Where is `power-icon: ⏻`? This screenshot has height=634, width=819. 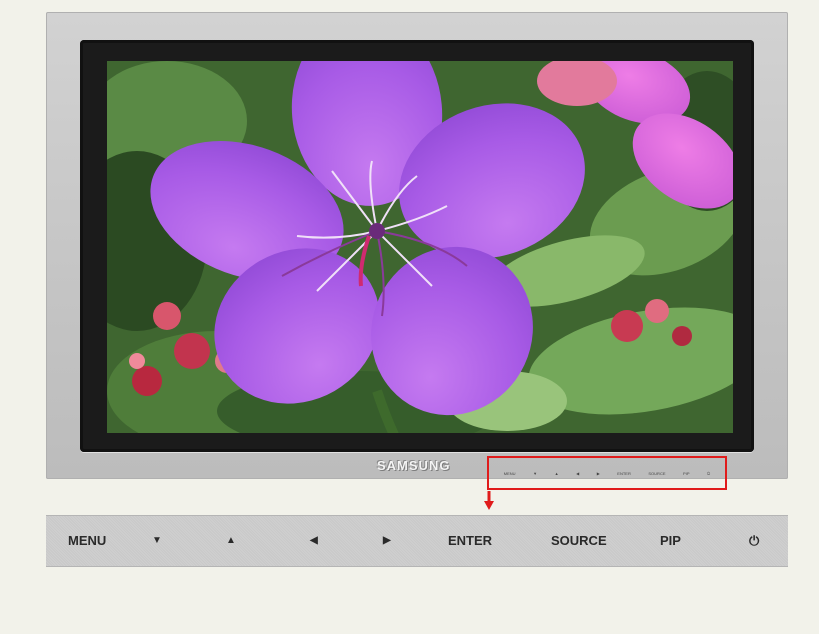 power-icon: ⏻ is located at coordinates (754, 541).